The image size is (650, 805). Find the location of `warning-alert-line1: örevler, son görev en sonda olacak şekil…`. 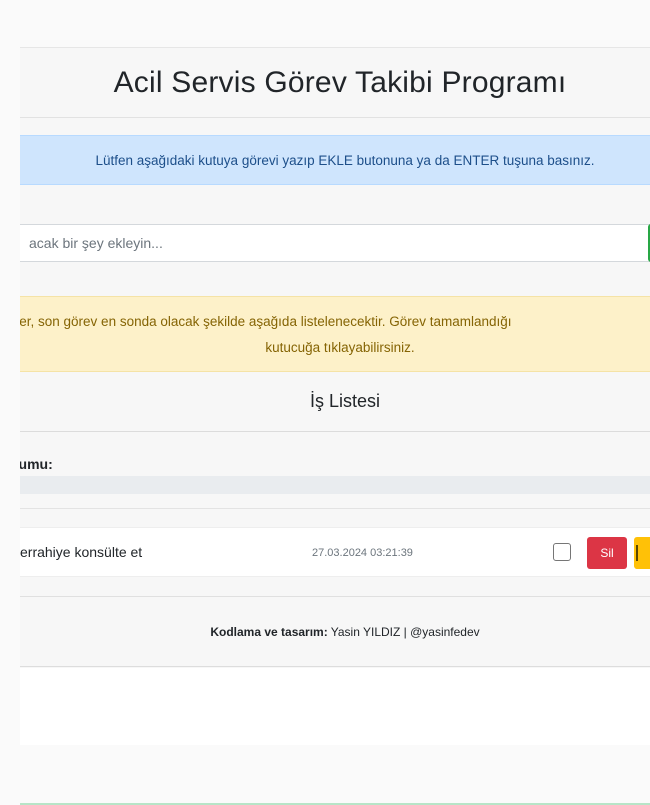

warning-alert-line1: örevler, son görev en sonda olacak şekil… is located at coordinates (266, 321).